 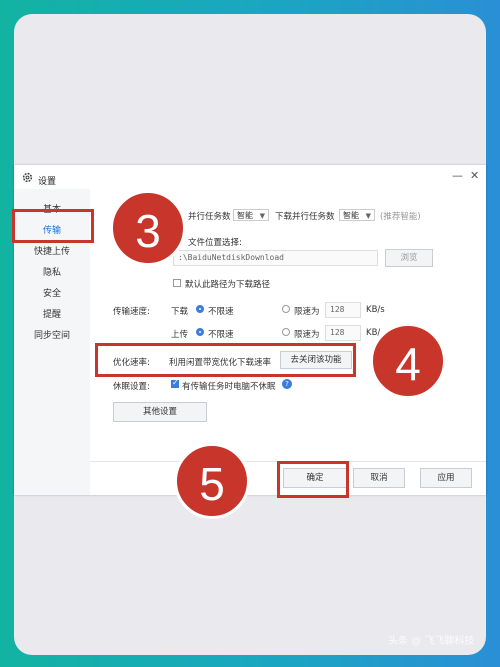 I want to click on watermark: 头条 @ 飞飞聊科技, so click(x=431, y=641).